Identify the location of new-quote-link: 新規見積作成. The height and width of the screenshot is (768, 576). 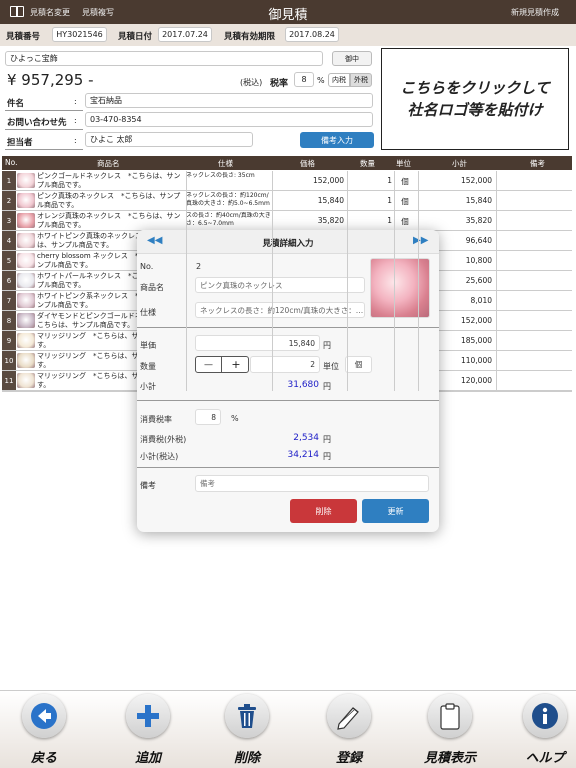
(535, 12).